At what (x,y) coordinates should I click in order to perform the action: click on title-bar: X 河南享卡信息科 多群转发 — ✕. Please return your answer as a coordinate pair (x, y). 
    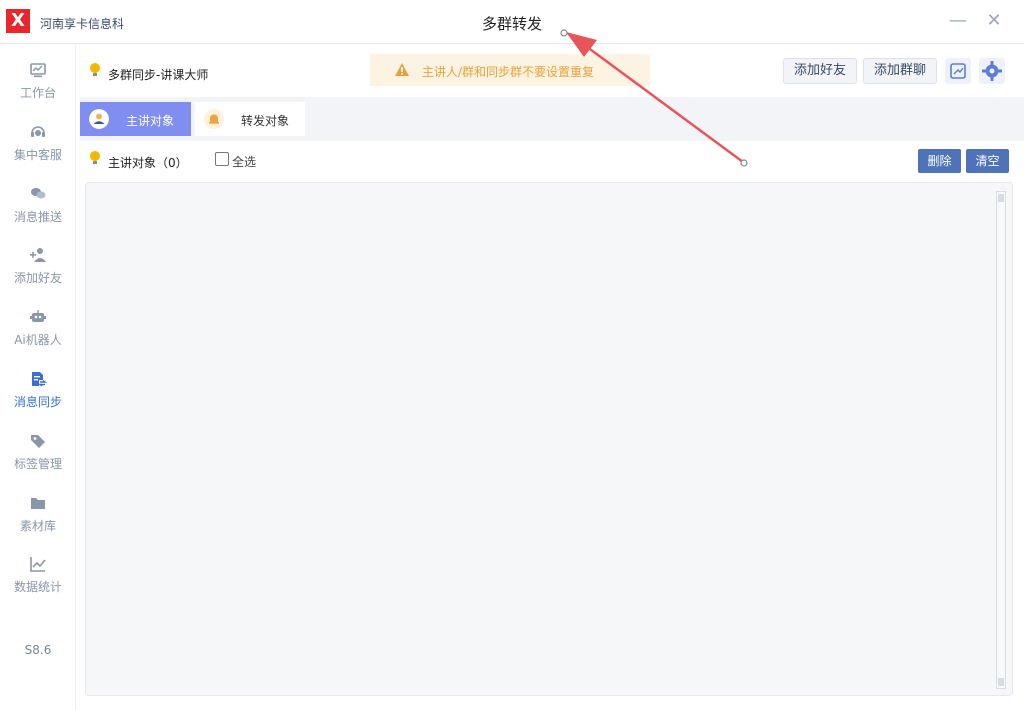
    Looking at the image, I should click on (512, 22).